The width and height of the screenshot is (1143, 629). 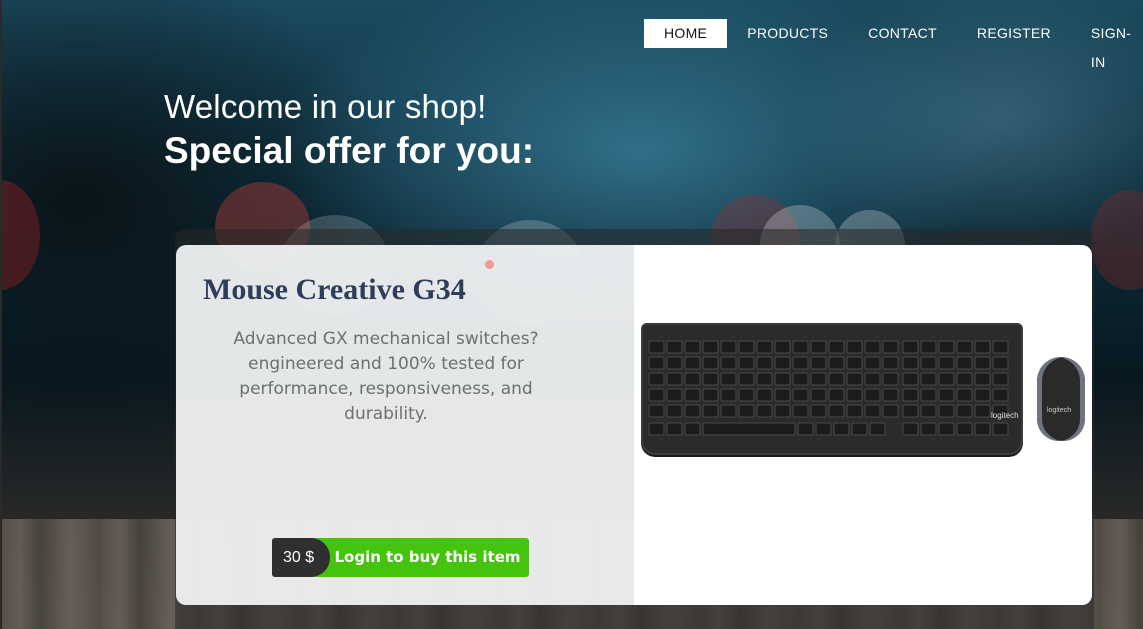 What do you see at coordinates (832, 389) in the screenshot?
I see `keyboard-image: logitech` at bounding box center [832, 389].